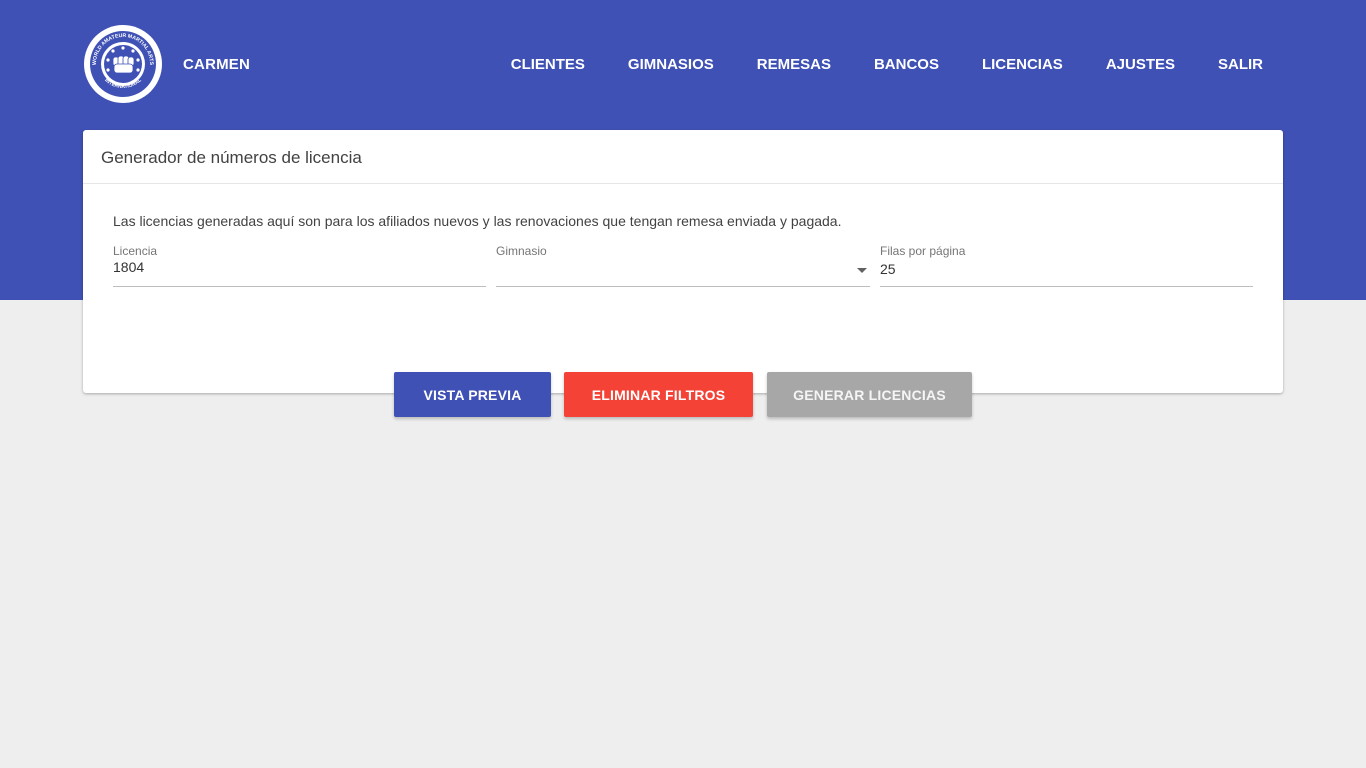 The image size is (1366, 768). I want to click on nav-ajustes: AJUSTES, so click(1119, 64).